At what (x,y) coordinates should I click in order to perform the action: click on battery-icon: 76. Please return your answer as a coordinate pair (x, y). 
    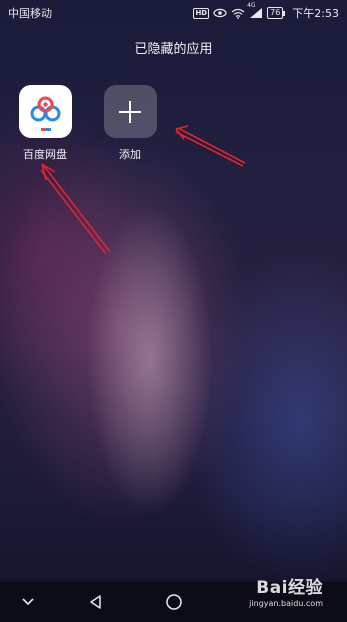
    Looking at the image, I should click on (276, 13).